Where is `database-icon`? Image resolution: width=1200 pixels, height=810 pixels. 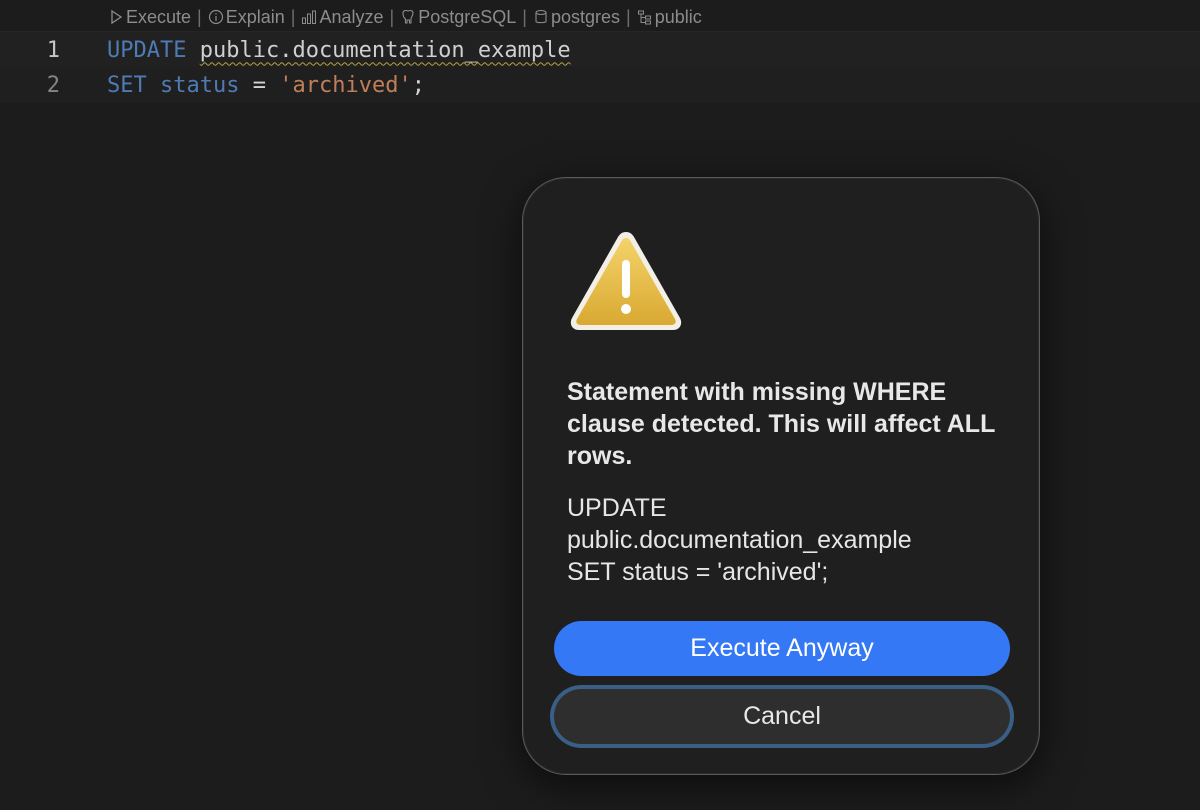
database-icon is located at coordinates (541, 16).